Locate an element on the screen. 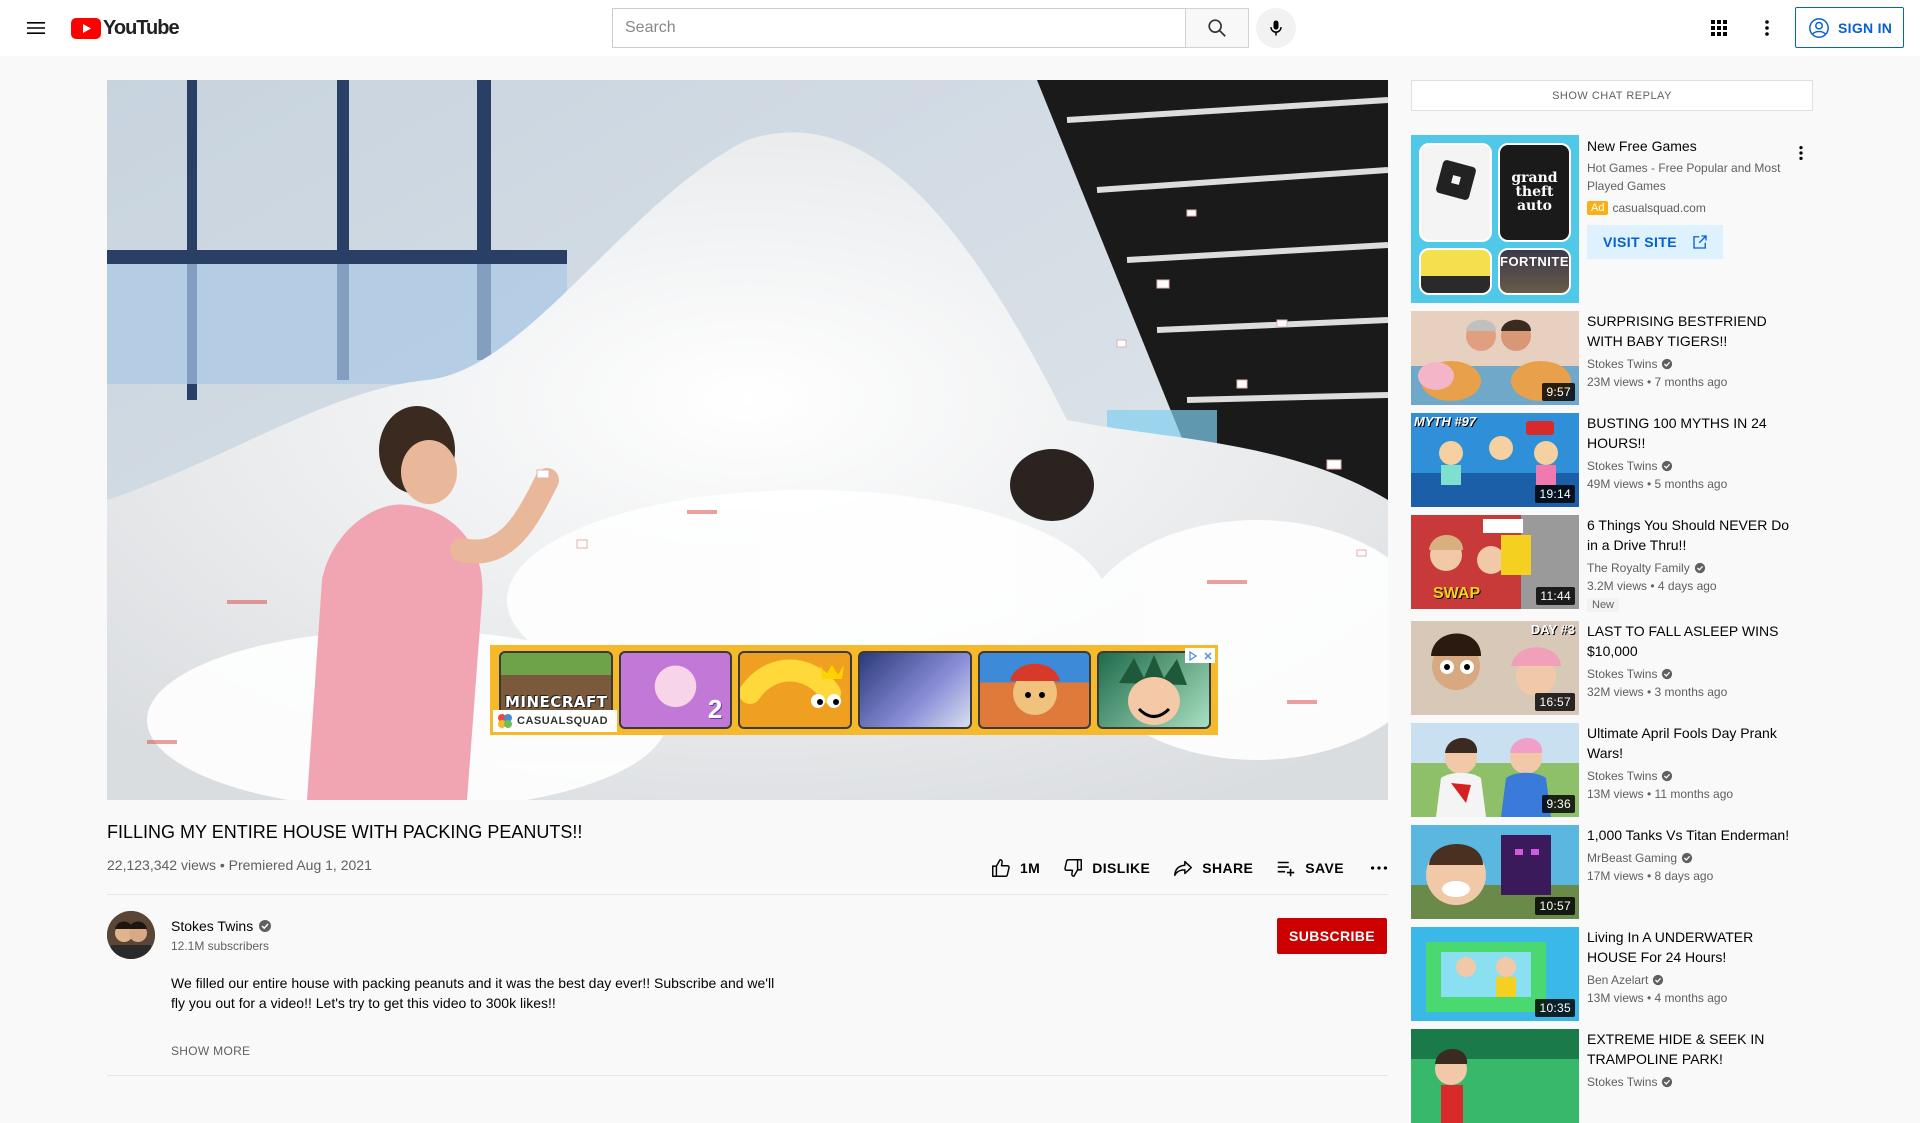  video-title: SURPRISING BESTFRIEND WITH BABY TIGERS!! is located at coordinates (1693, 331).